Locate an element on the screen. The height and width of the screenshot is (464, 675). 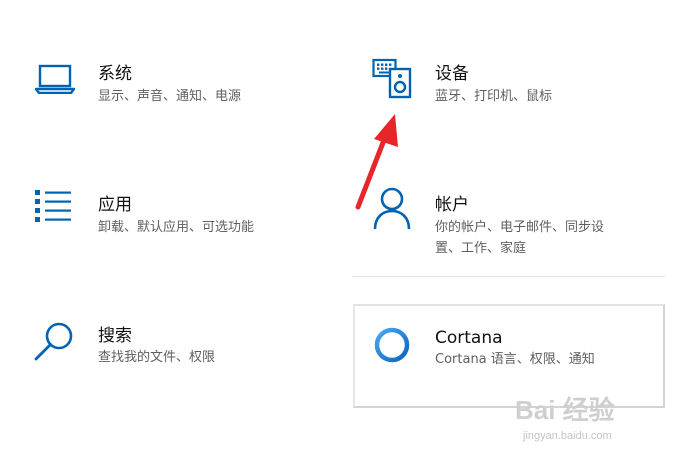
tile-description: 查找我的文件、权限 is located at coordinates (157, 357).